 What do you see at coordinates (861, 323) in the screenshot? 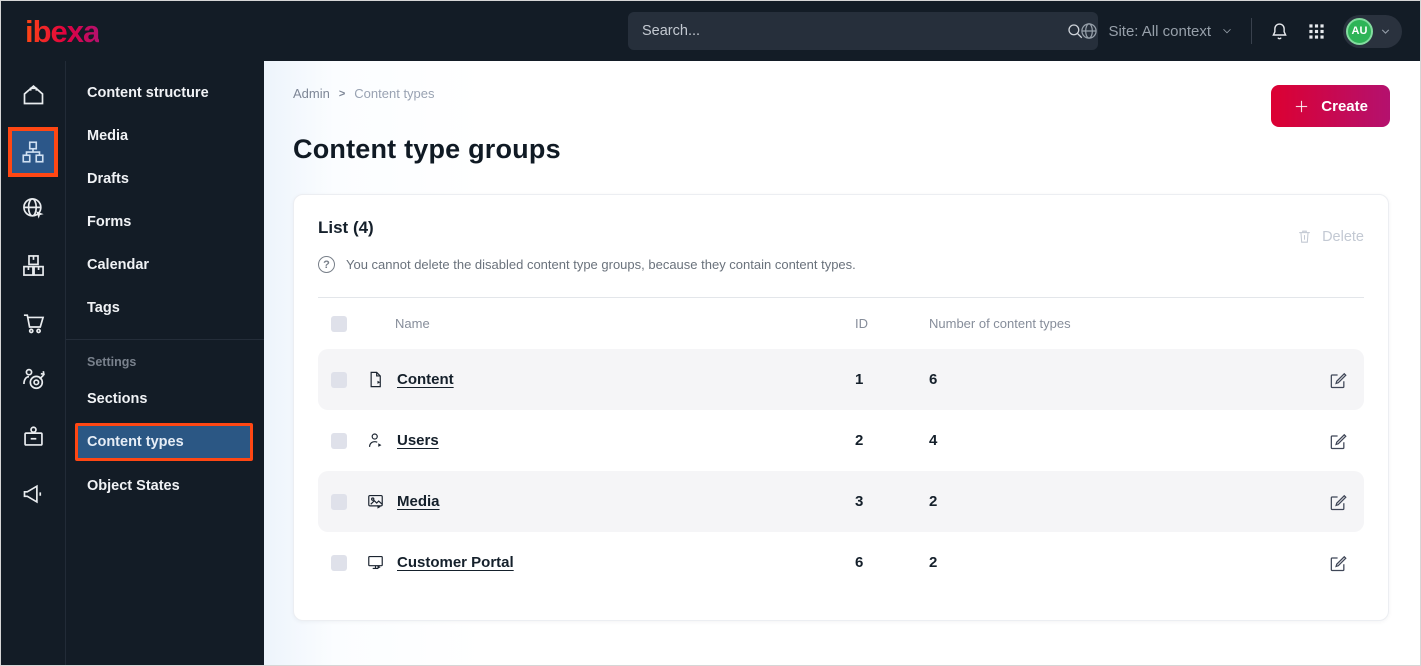
I see `column-header-id: ID` at bounding box center [861, 323].